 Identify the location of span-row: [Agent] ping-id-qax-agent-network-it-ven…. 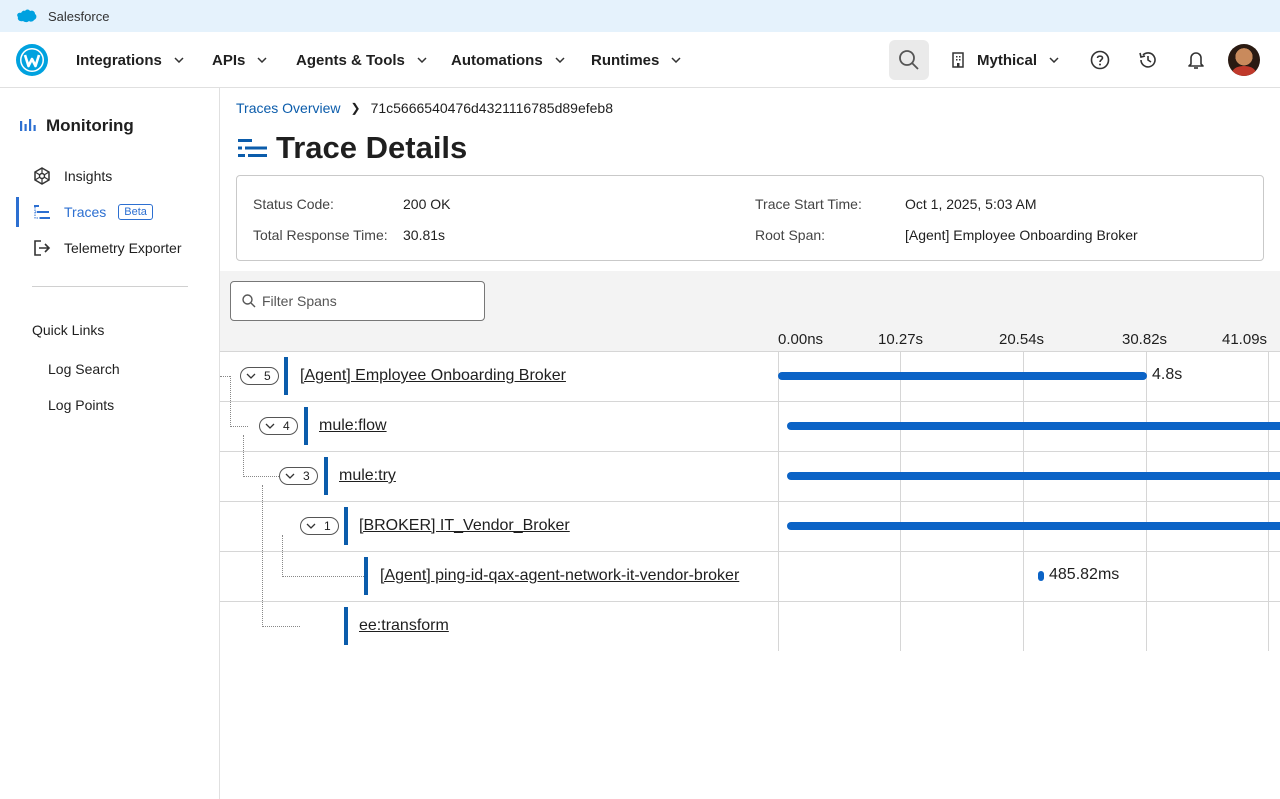
(640, 576).